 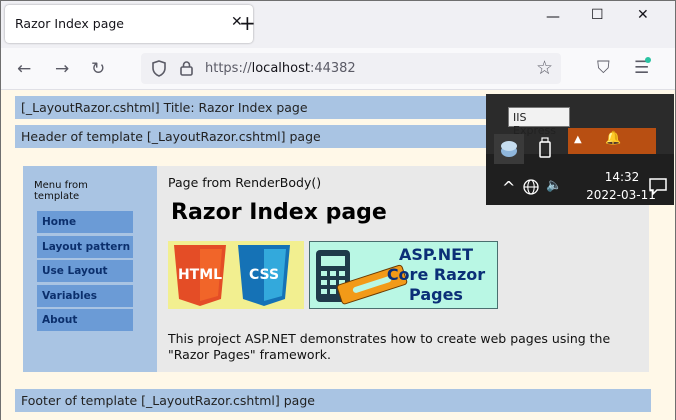 I want to click on update-dot-icon, so click(x=648, y=60).